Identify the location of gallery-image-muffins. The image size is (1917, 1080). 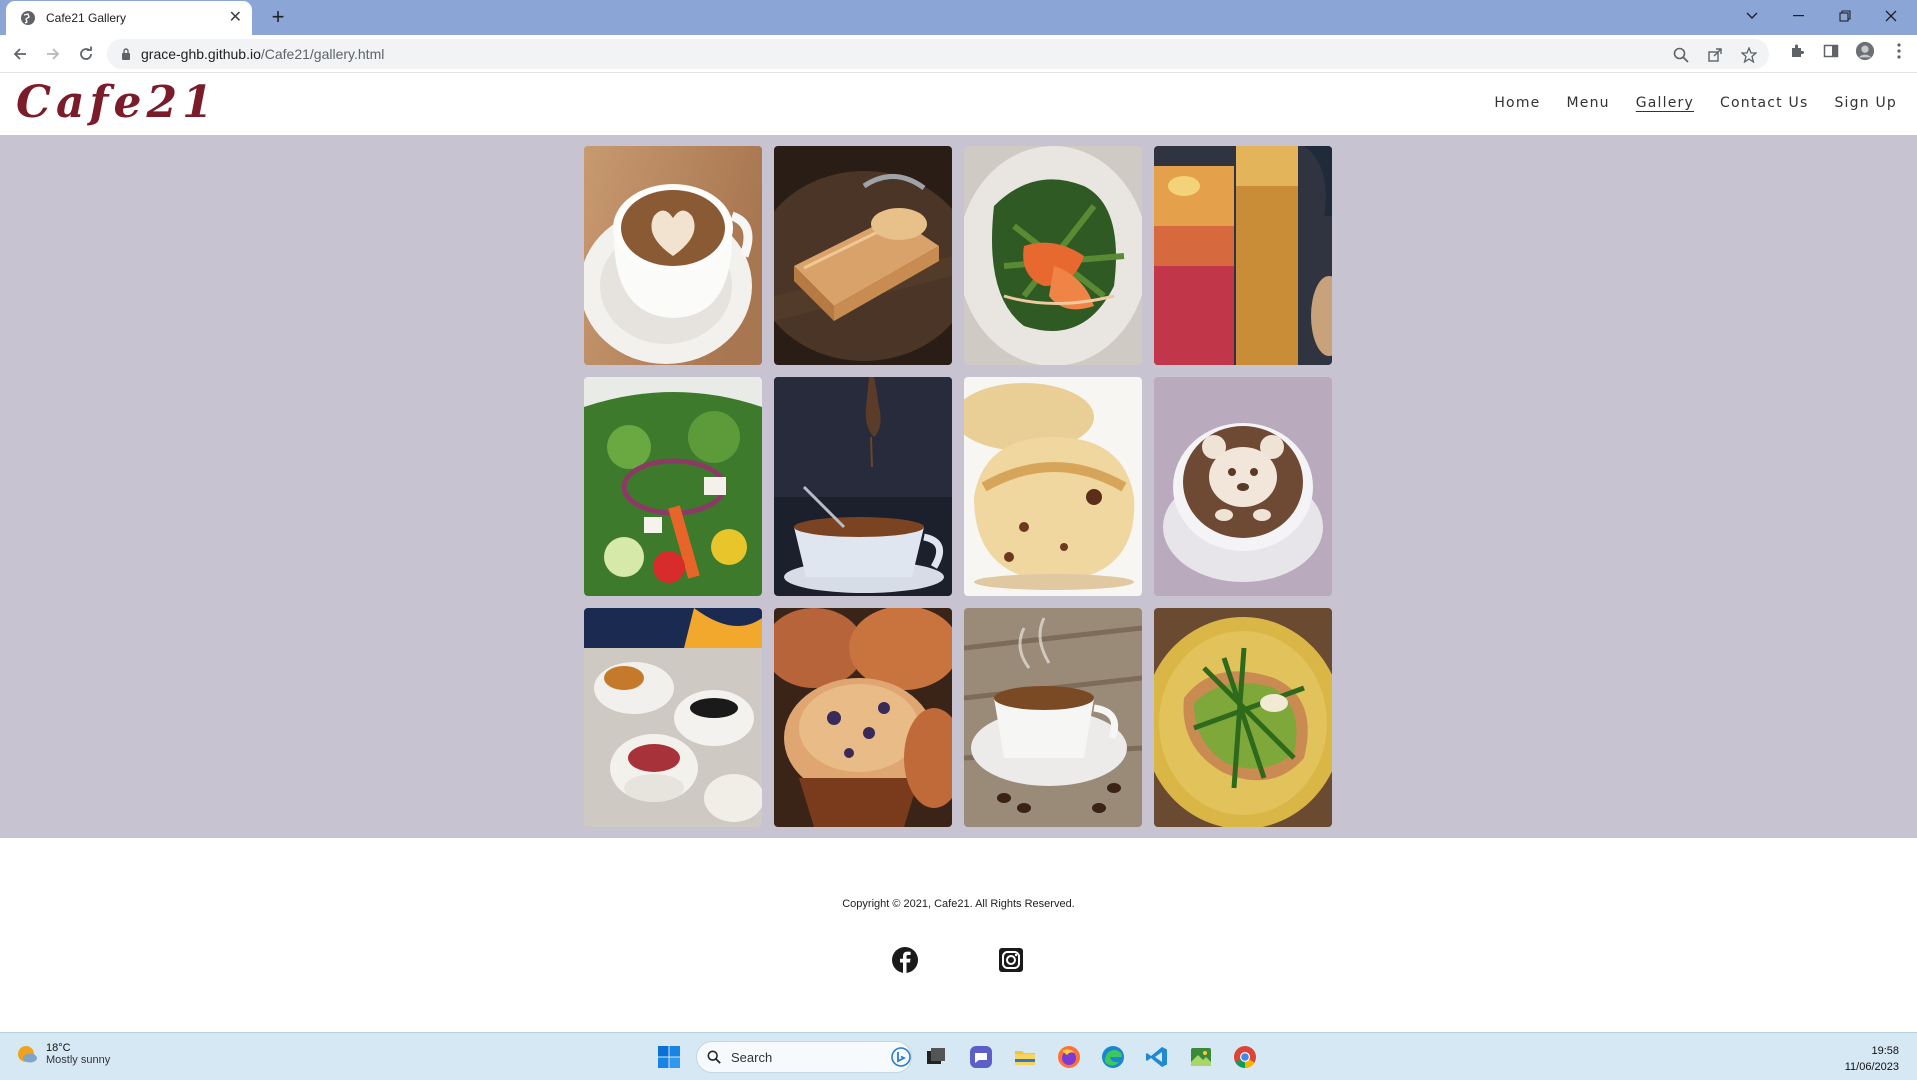
(863, 717).